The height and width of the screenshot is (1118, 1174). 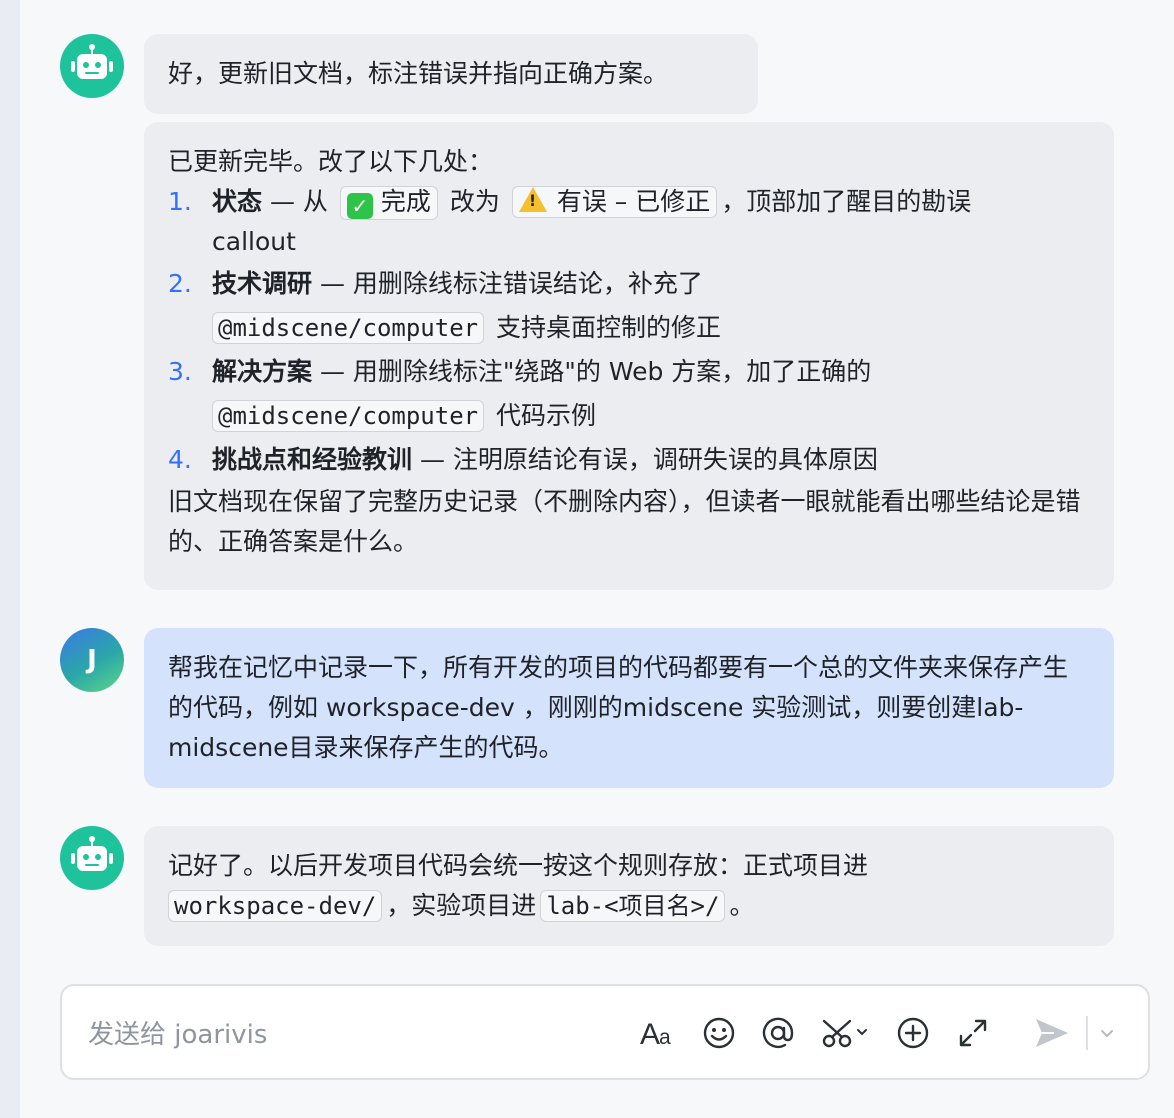 I want to click on send-icon, so click(x=1052, y=1033).